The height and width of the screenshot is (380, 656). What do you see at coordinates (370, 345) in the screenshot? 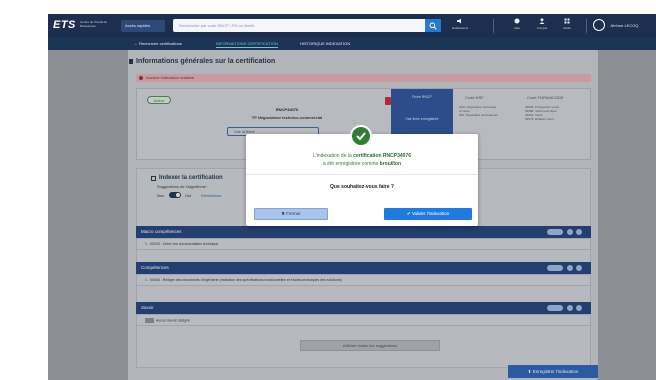
I see `show-all-suggestions-button: Afficher toutes les suggestions` at bounding box center [370, 345].